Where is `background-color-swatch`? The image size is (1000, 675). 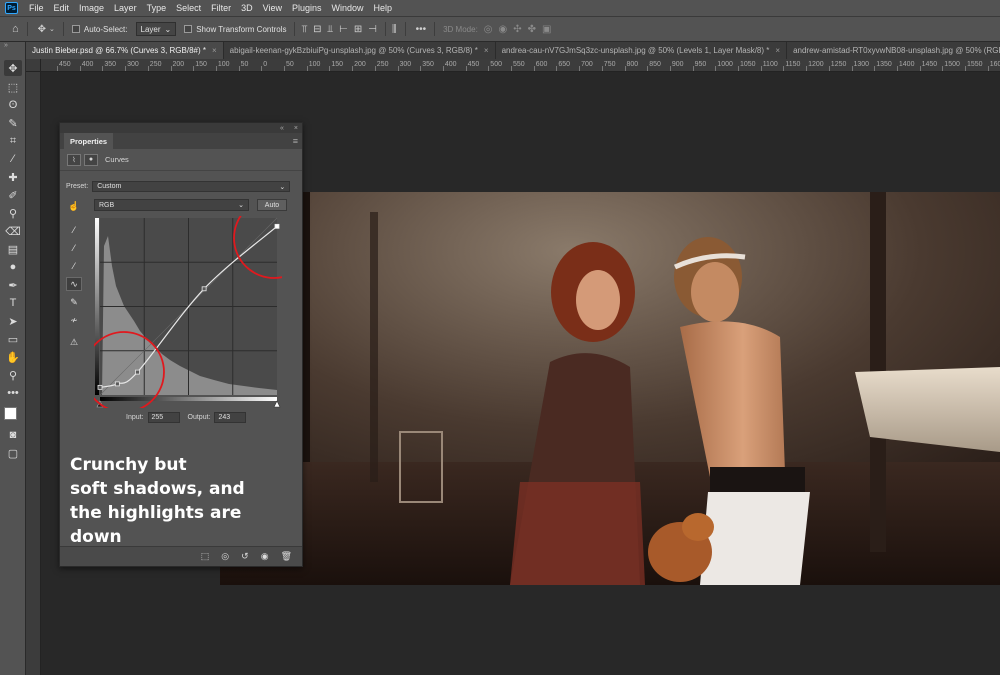
background-color-swatch is located at coordinates (10, 413).